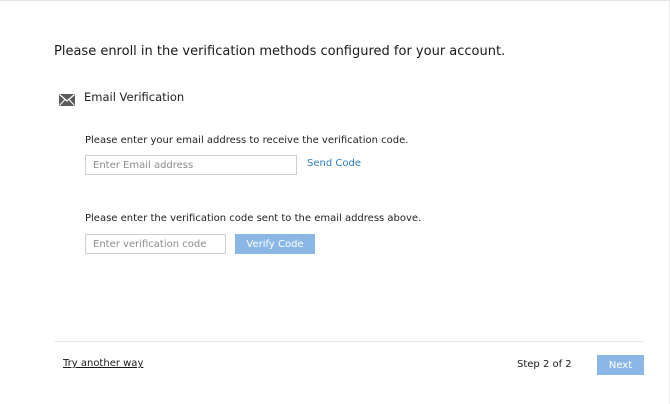 This screenshot has width=670, height=404. Describe the element at coordinates (103, 363) in the screenshot. I see `try-another-way-link: Try another way` at that location.